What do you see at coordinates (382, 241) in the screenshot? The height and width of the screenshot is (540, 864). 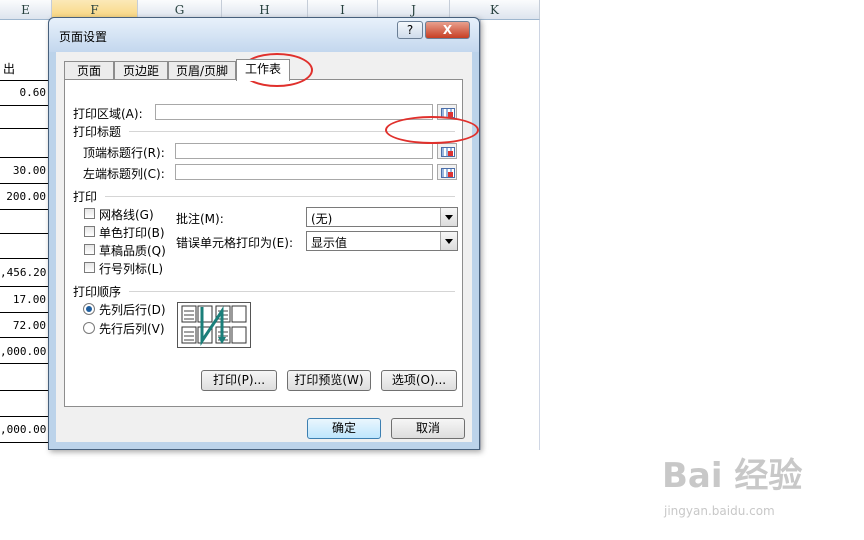 I see `errors-select: 显示值` at bounding box center [382, 241].